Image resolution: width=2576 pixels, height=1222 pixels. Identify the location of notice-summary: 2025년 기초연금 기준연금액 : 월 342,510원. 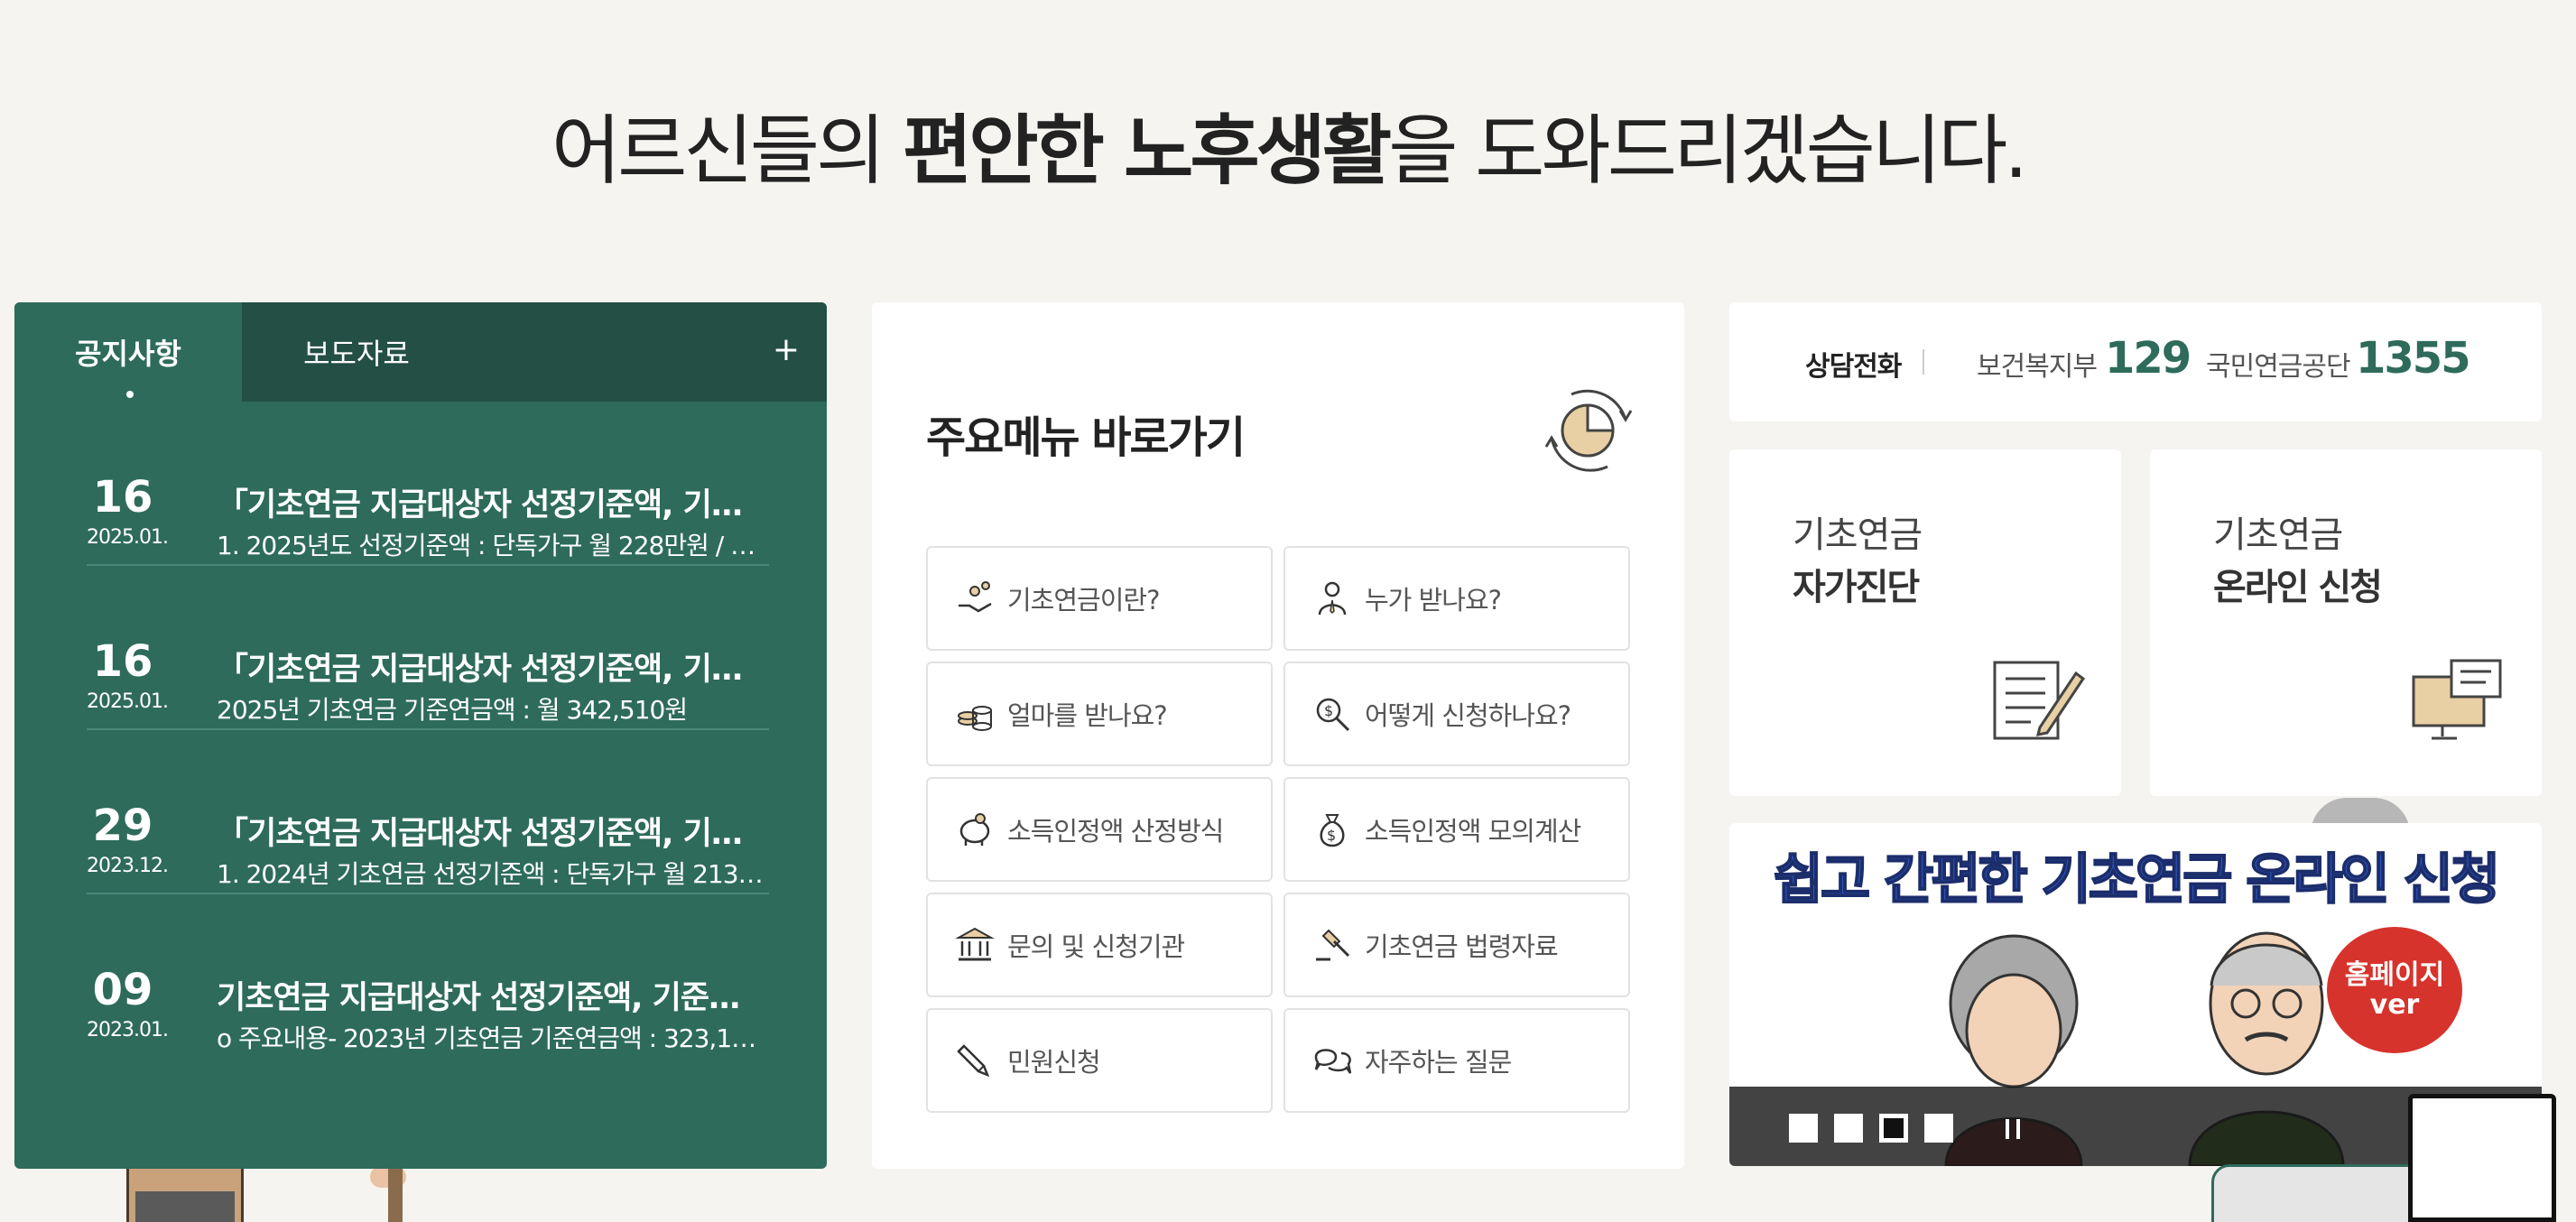
(452, 710).